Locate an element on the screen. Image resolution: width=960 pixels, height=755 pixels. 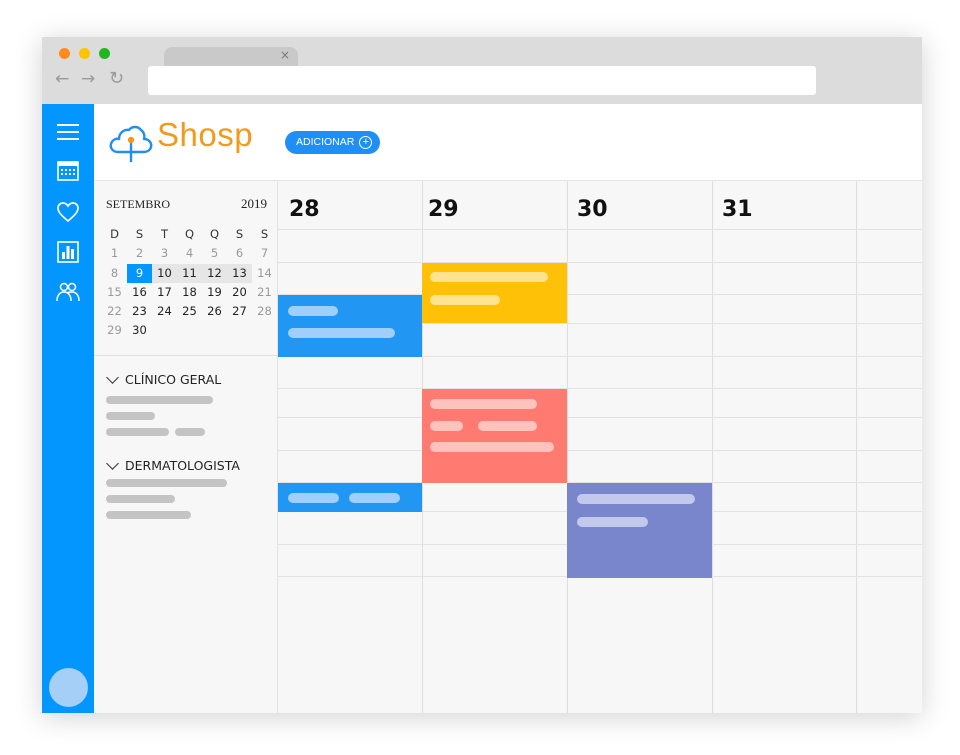
event-block-blue is located at coordinates (350, 326).